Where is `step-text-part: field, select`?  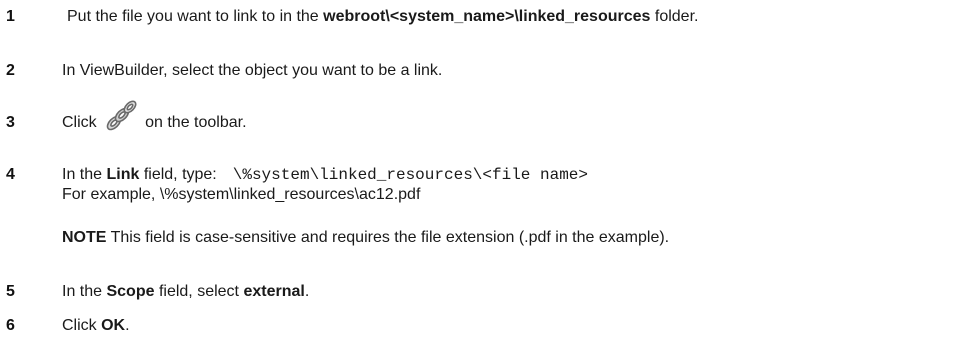 step-text-part: field, select is located at coordinates (199, 291).